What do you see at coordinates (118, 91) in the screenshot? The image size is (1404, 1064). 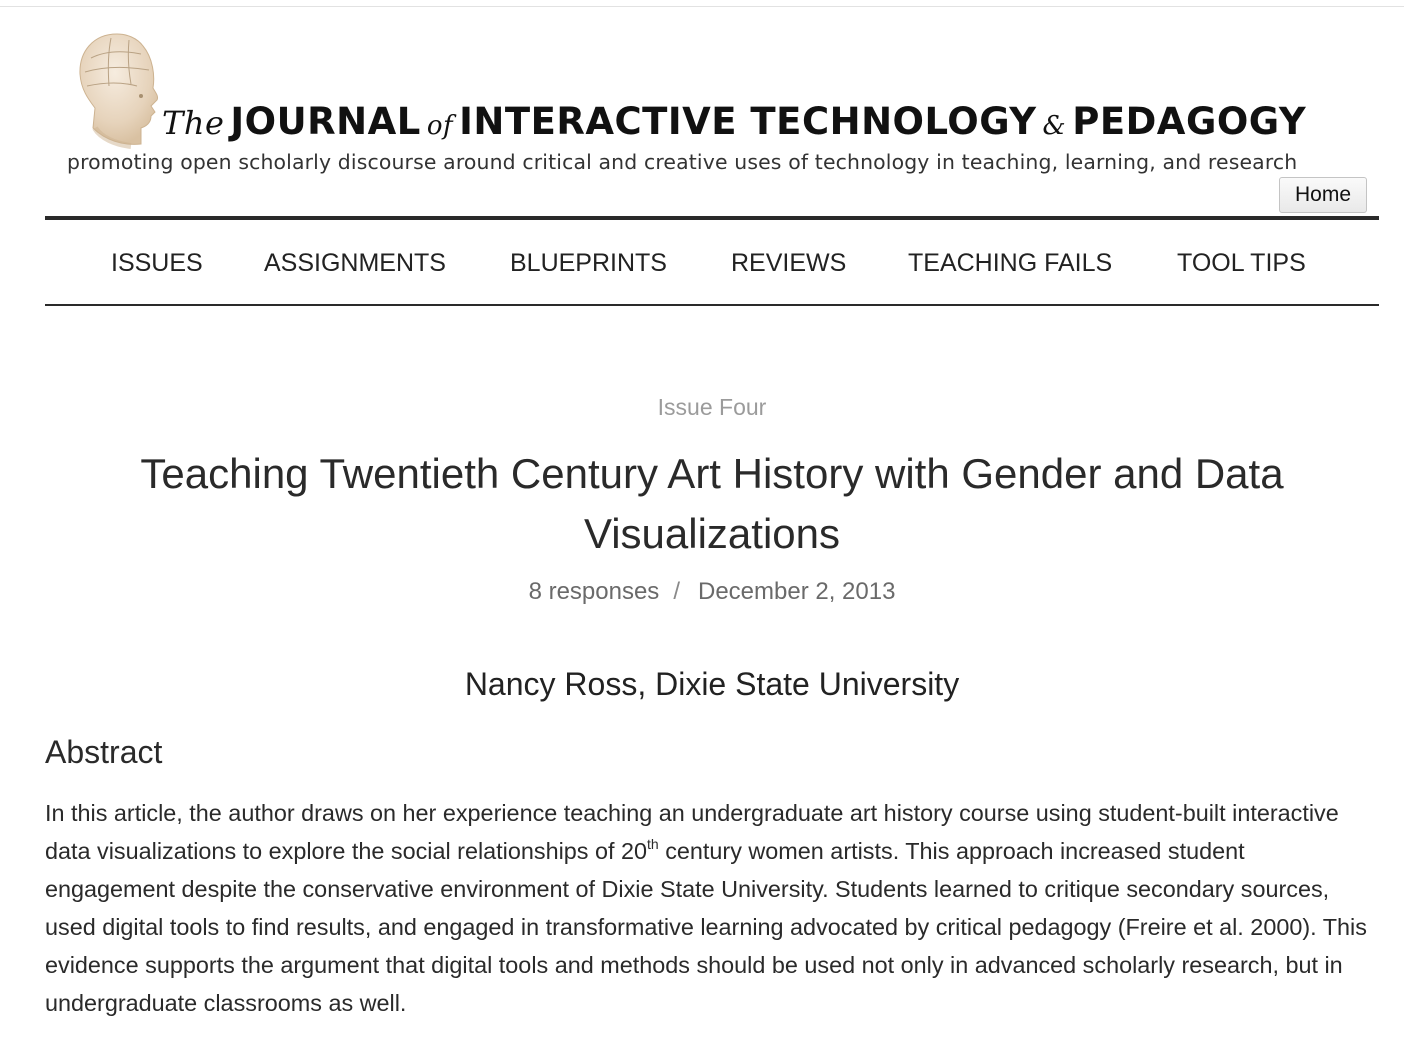 I see `phrenology-head-icon` at bounding box center [118, 91].